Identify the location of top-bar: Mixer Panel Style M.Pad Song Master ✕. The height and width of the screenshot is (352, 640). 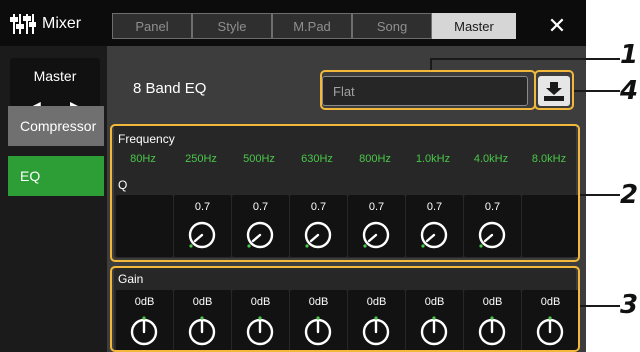
(293, 23).